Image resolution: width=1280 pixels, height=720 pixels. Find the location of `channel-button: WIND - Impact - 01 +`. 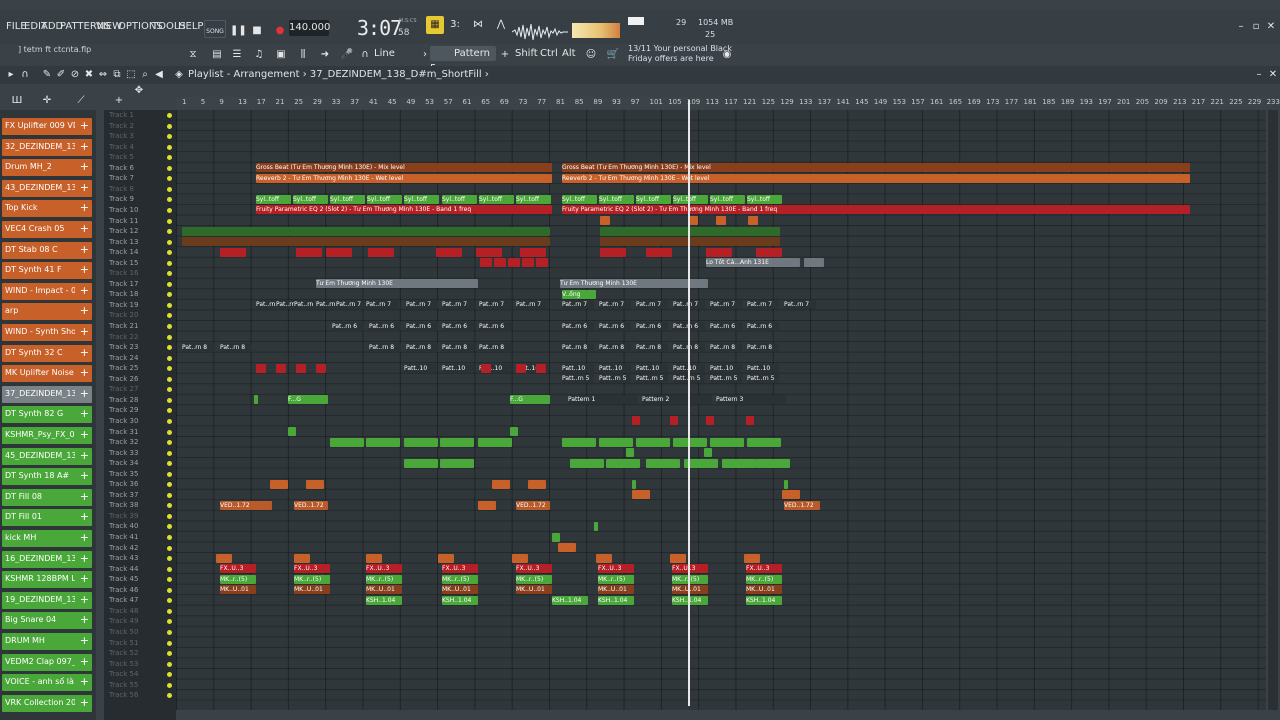

channel-button: WIND - Impact - 01 + is located at coordinates (47, 291).